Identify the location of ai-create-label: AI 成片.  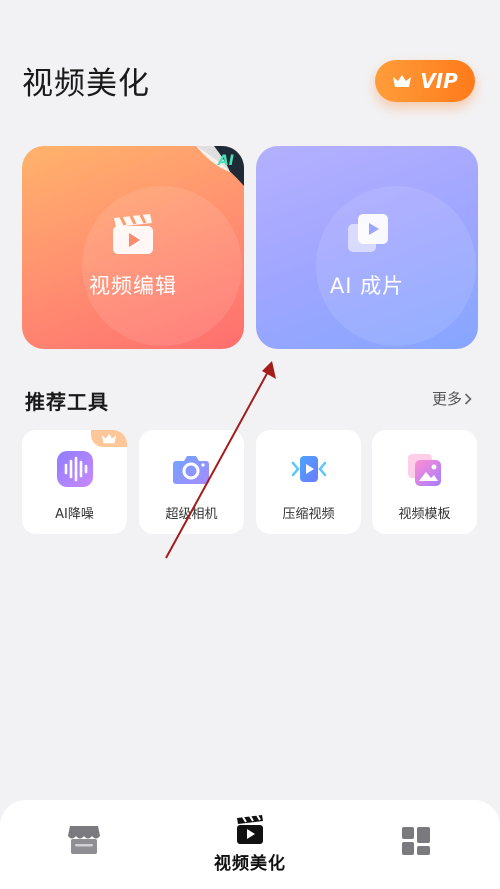
(367, 286).